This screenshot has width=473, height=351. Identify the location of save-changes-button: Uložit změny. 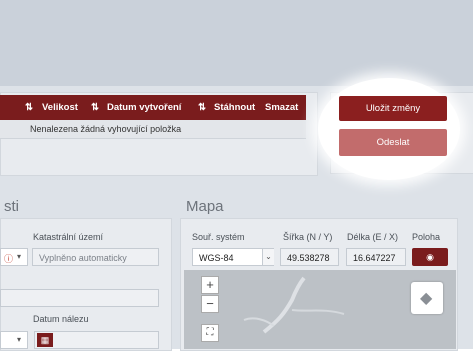
(393, 108).